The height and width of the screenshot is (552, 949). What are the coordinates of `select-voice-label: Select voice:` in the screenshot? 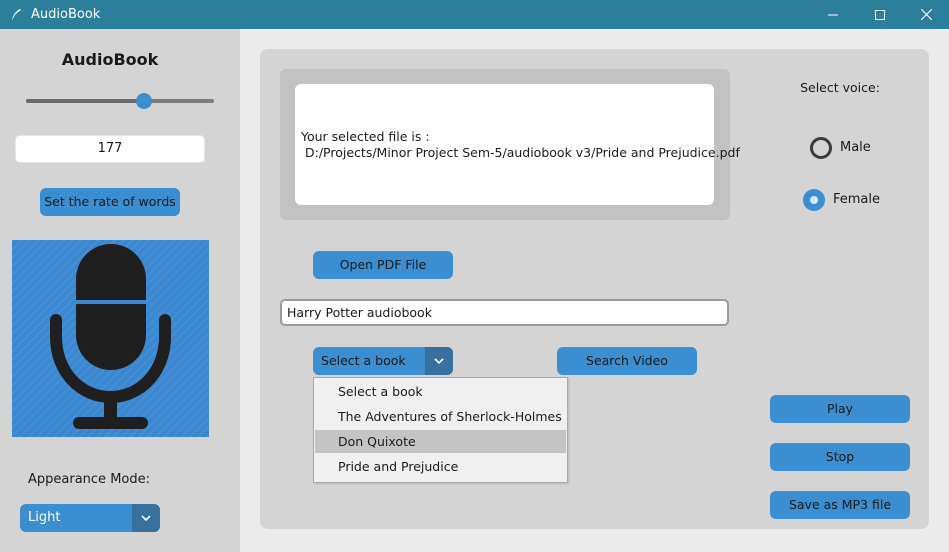 It's located at (840, 87).